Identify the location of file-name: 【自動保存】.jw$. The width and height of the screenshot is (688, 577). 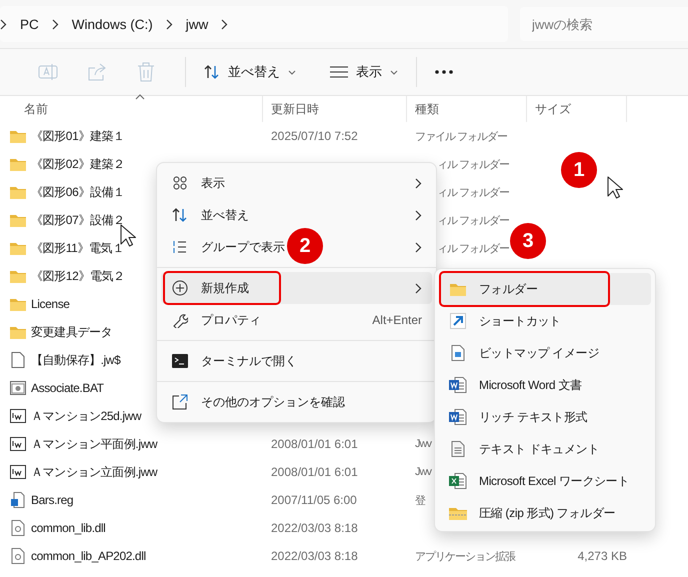
(75, 360).